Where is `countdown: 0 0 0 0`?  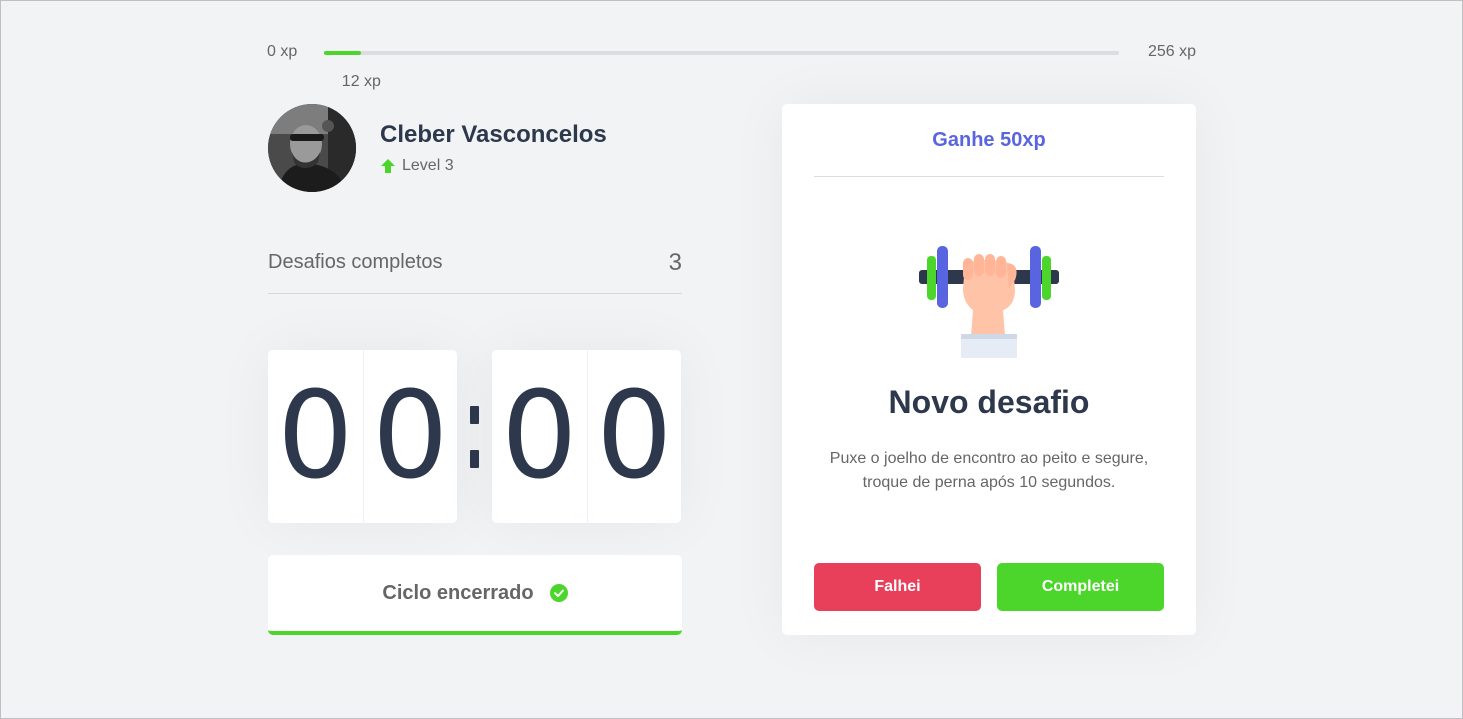 countdown: 0 0 0 0 is located at coordinates (475, 436).